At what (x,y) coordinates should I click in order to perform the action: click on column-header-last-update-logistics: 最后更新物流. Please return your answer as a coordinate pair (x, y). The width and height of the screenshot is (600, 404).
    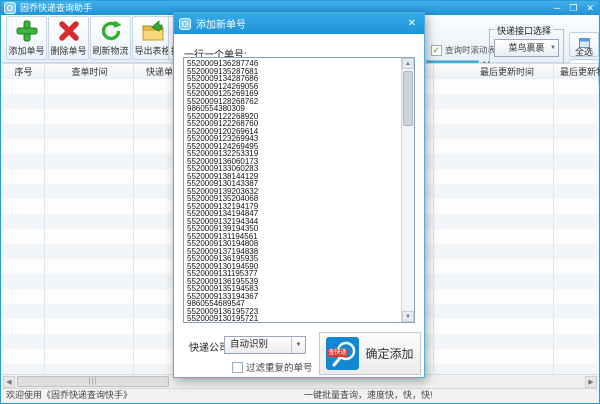
    Looking at the image, I should click on (580, 72).